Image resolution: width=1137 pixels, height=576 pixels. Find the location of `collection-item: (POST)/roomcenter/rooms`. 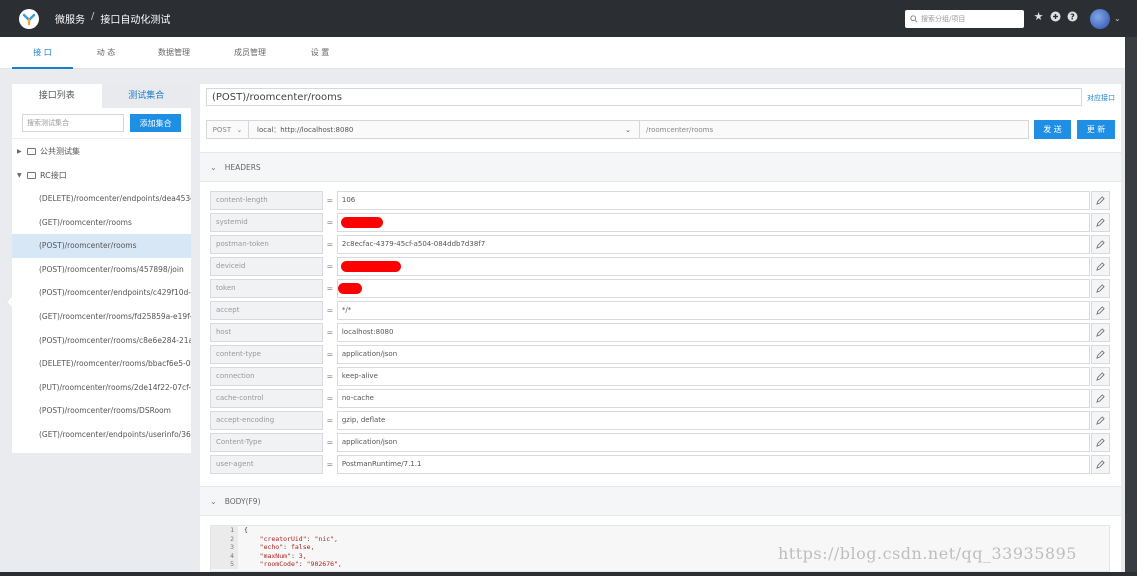

collection-item: (POST)/roomcenter/rooms is located at coordinates (101, 246).